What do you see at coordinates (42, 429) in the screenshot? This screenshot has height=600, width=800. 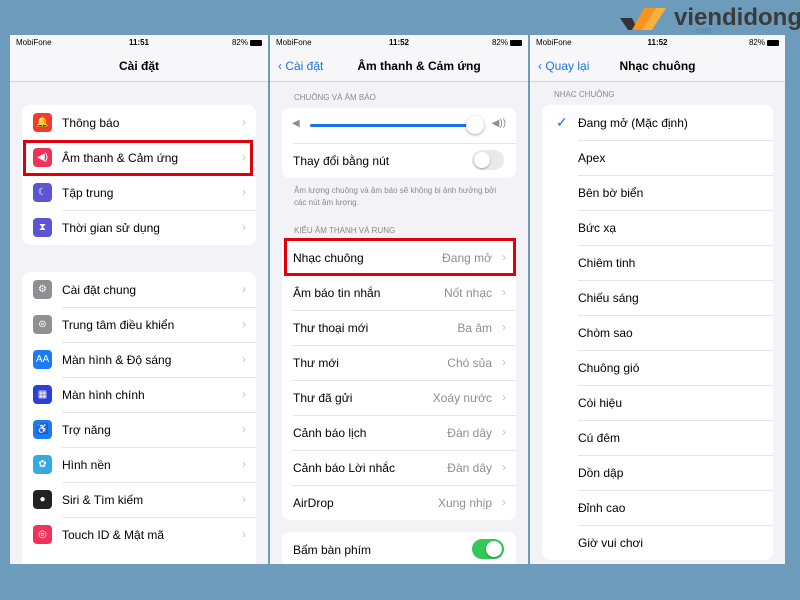 I see `accessibility-icon: ♿` at bounding box center [42, 429].